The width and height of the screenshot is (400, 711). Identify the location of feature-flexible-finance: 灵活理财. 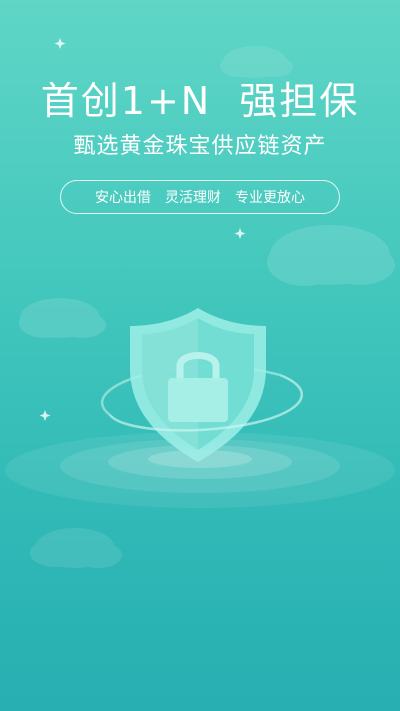
(193, 198).